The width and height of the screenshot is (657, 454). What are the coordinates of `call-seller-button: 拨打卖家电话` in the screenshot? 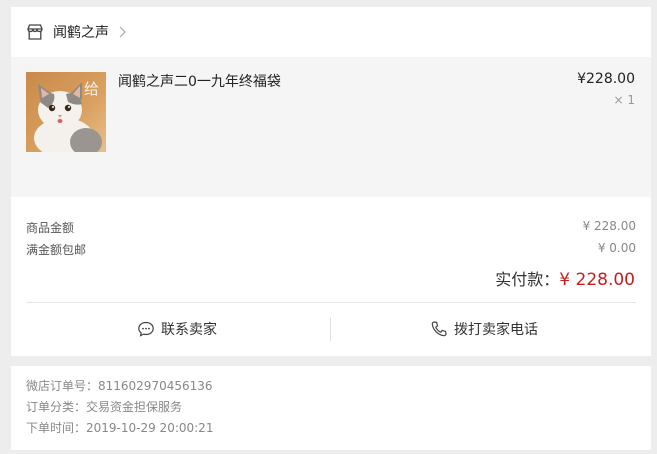 It's located at (484, 329).